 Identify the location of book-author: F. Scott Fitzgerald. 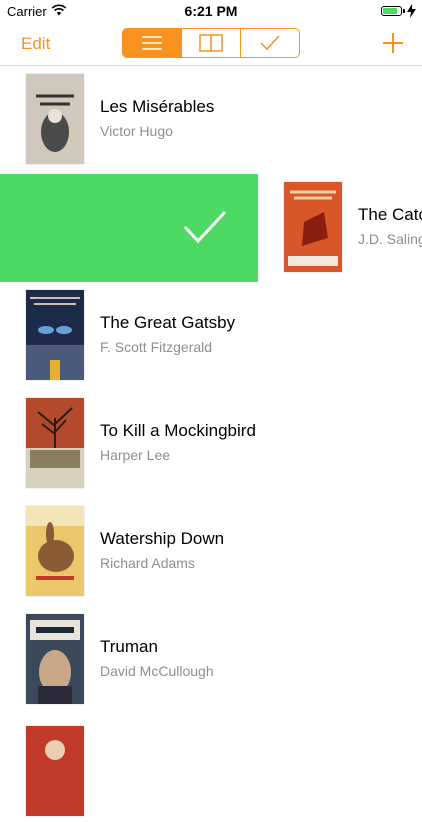
(156, 347).